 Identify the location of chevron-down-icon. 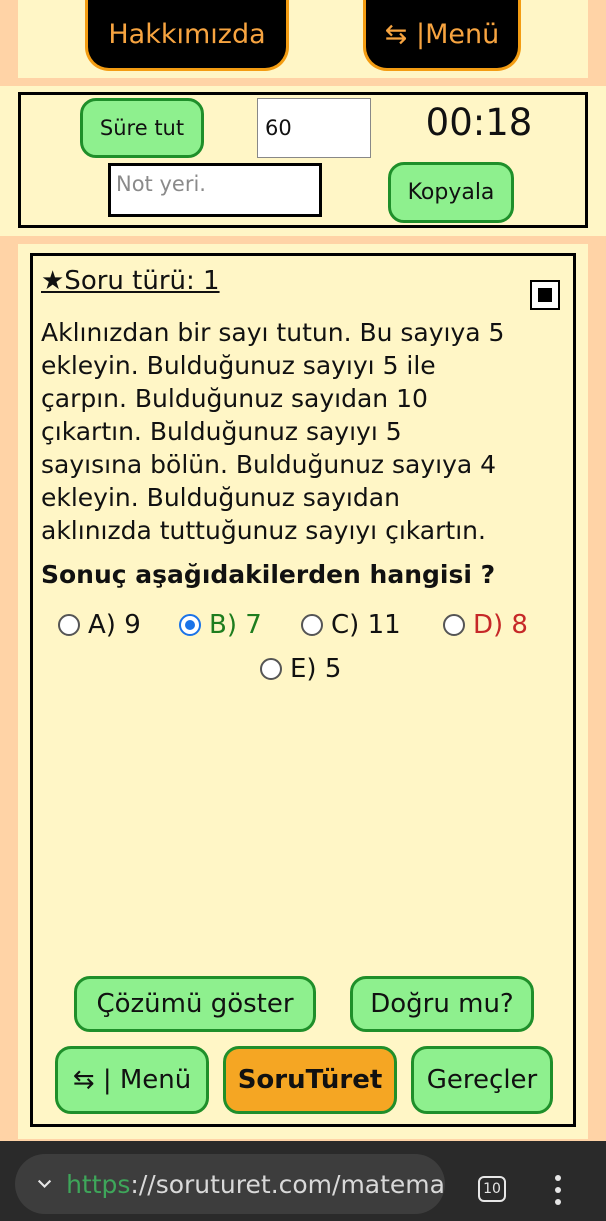
(44, 1184).